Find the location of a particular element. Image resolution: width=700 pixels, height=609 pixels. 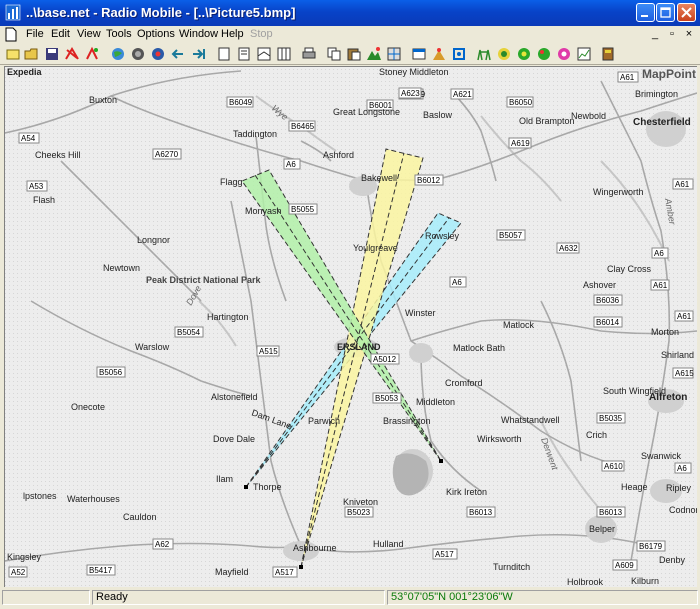

map-sheet-icon is located at coordinates (264, 54).